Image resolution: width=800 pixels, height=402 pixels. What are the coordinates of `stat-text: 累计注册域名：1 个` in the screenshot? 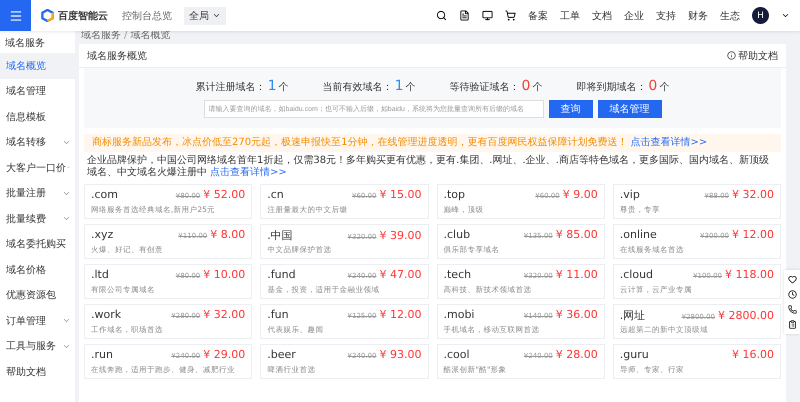 It's located at (242, 86).